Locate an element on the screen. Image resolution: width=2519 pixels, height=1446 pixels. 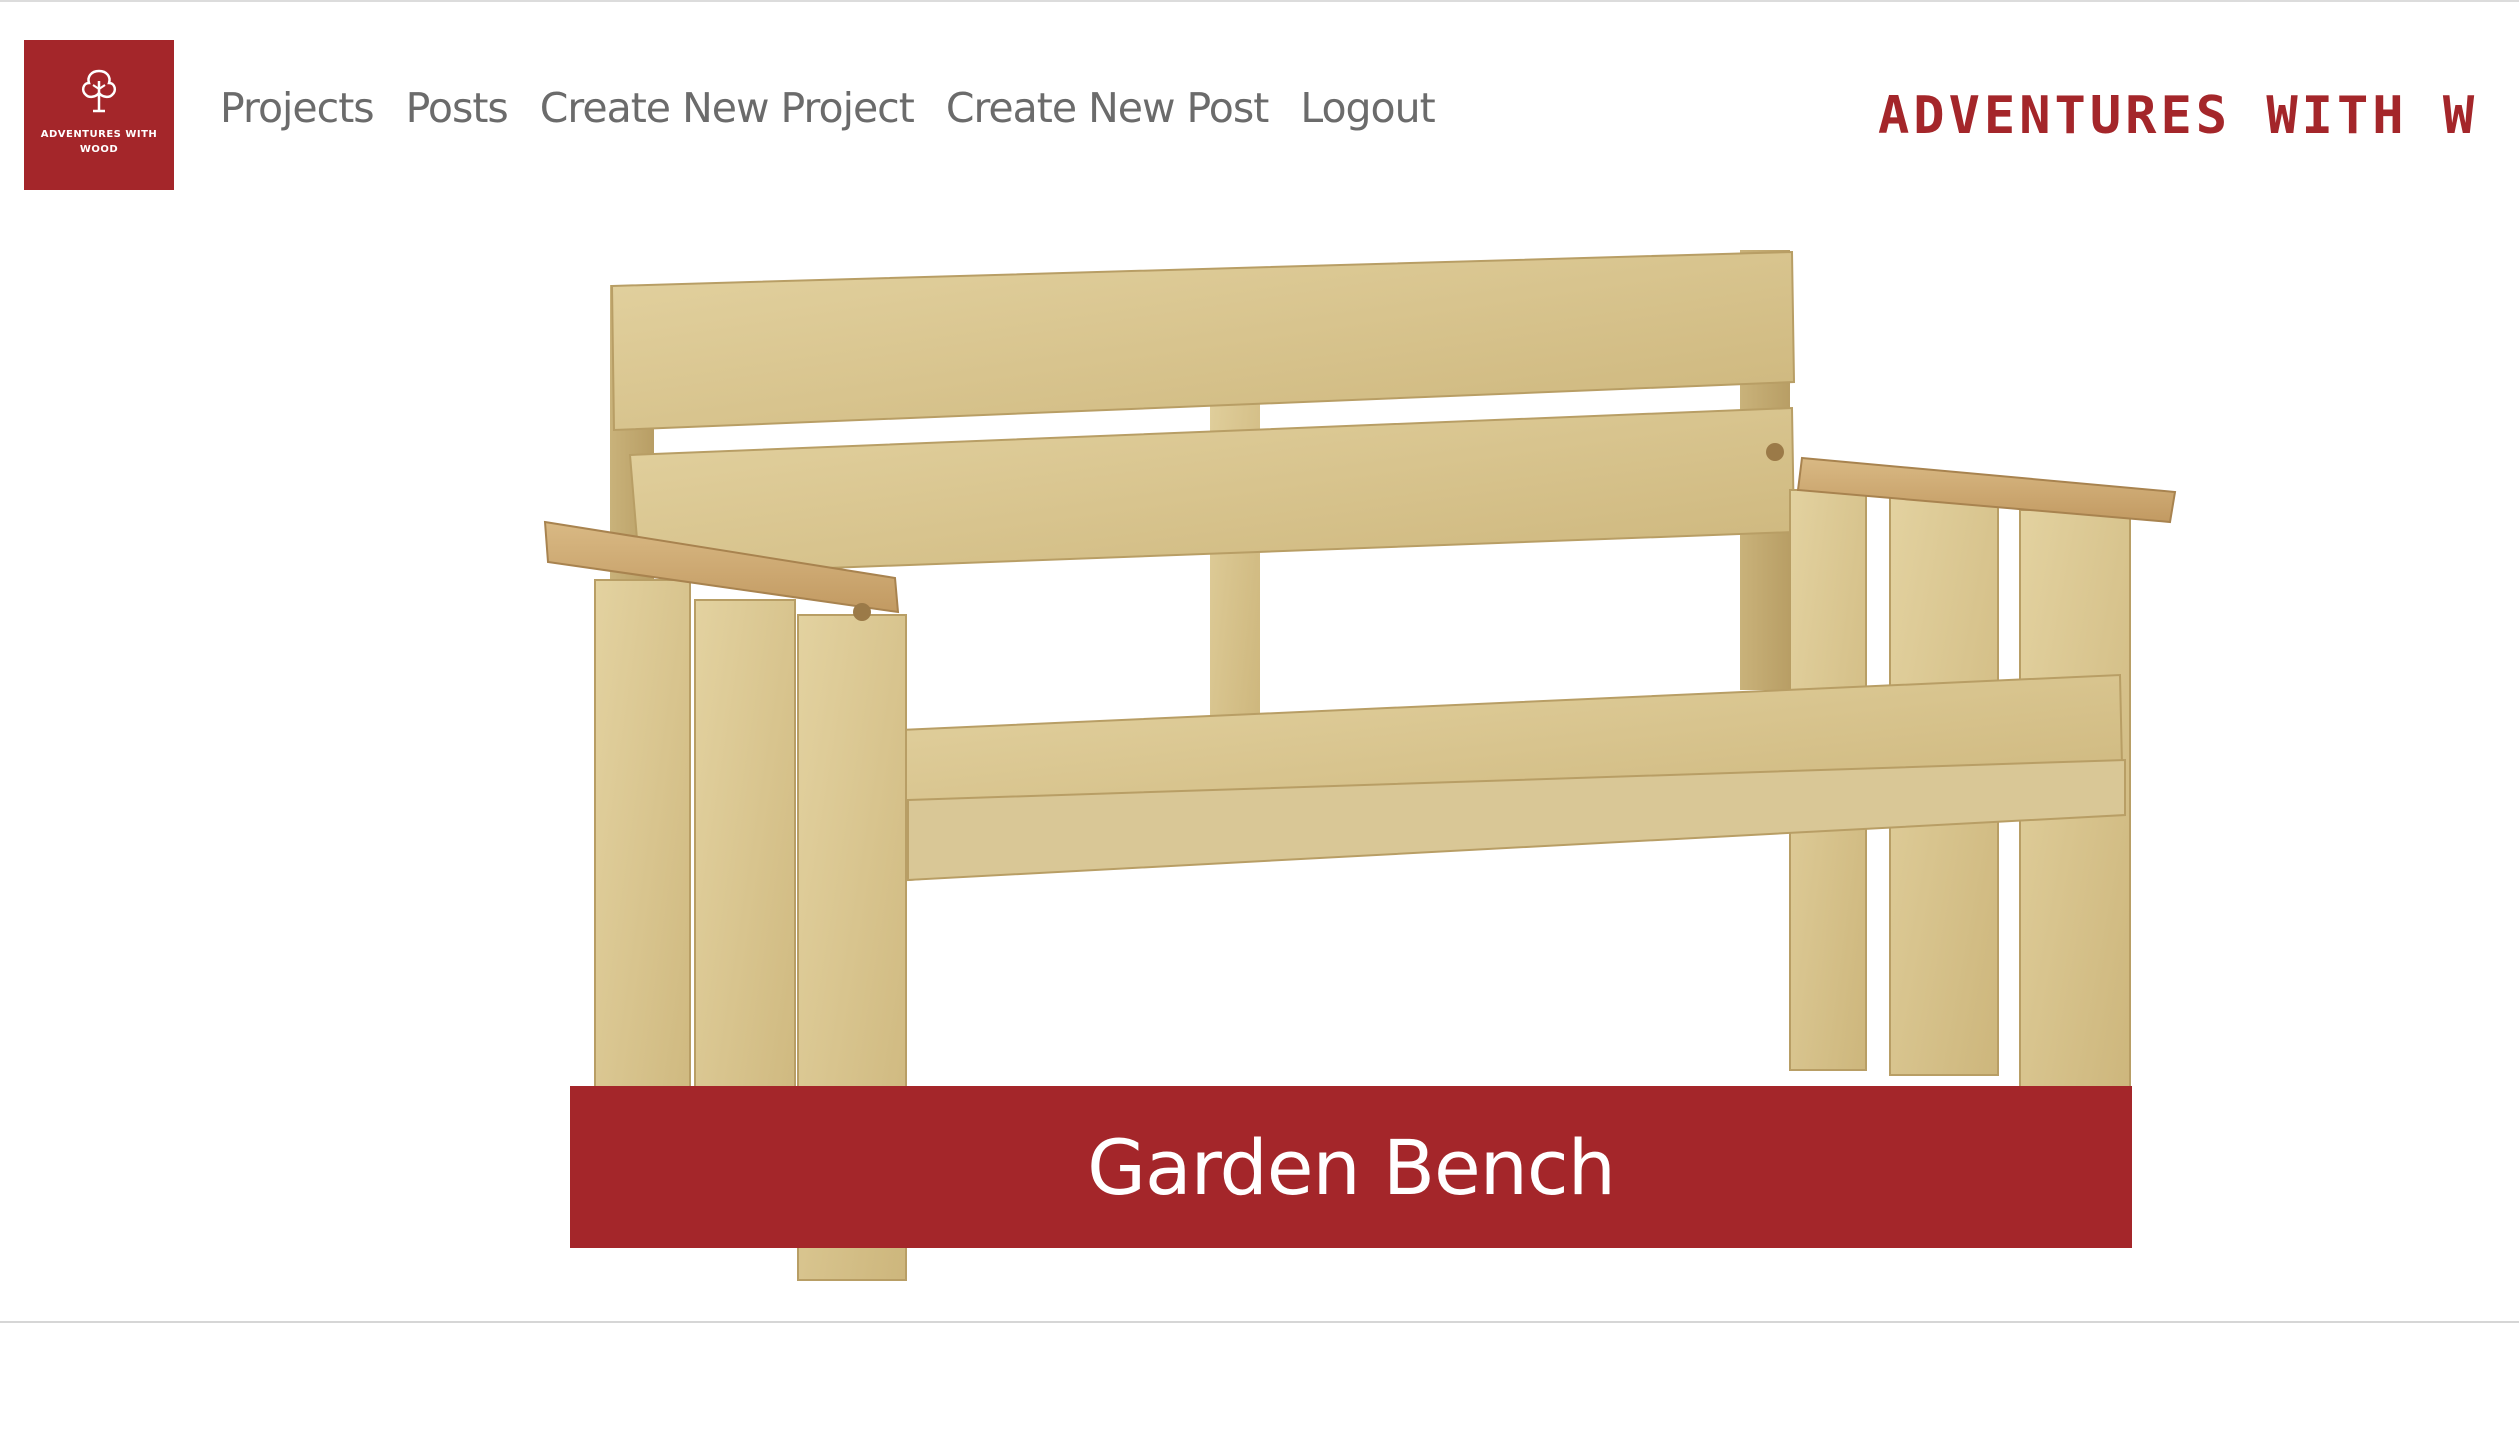
nav-create-new-project-link: Create New Project is located at coordinates (727, 108).